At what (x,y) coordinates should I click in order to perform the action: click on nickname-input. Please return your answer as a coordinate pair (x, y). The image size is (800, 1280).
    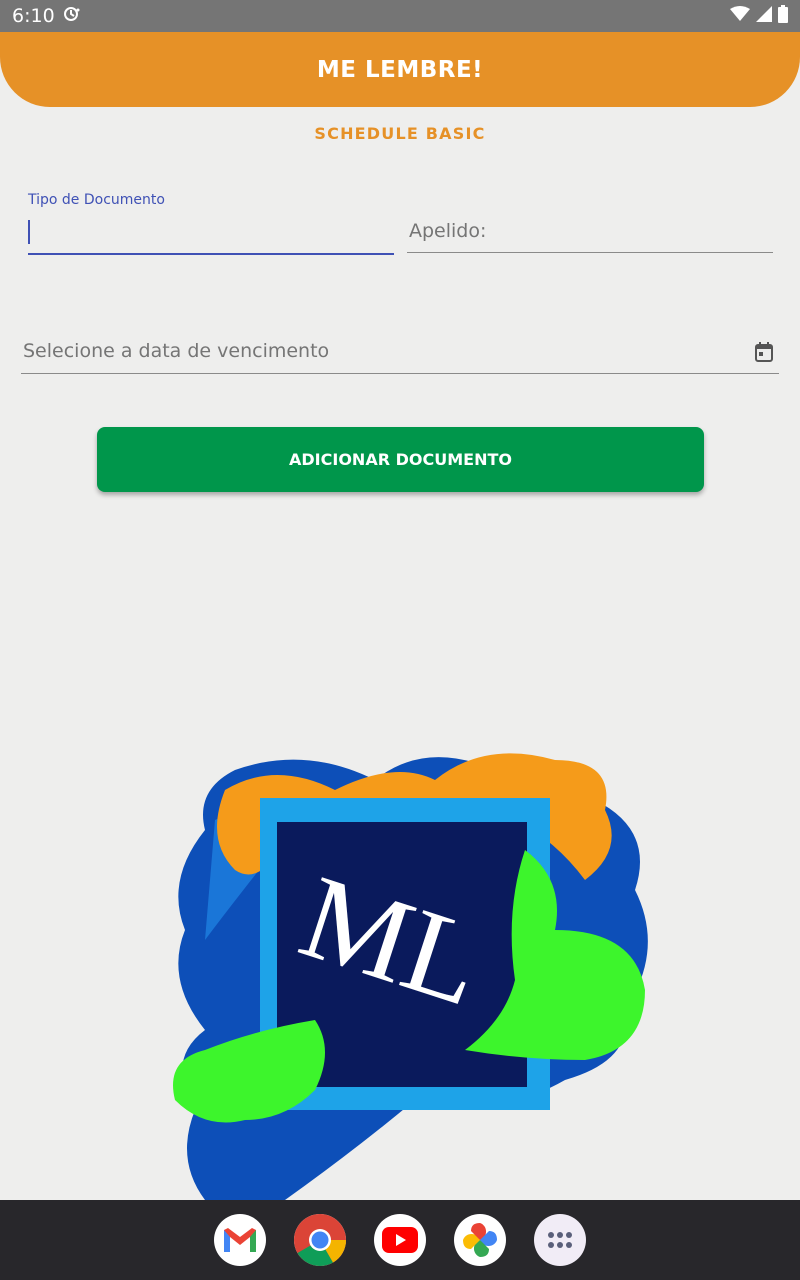
    Looking at the image, I should click on (590, 231).